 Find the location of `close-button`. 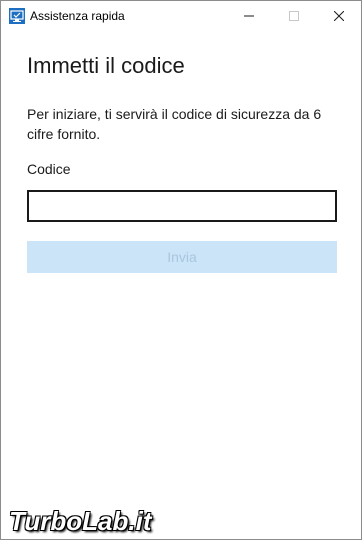

close-button is located at coordinates (338, 16).